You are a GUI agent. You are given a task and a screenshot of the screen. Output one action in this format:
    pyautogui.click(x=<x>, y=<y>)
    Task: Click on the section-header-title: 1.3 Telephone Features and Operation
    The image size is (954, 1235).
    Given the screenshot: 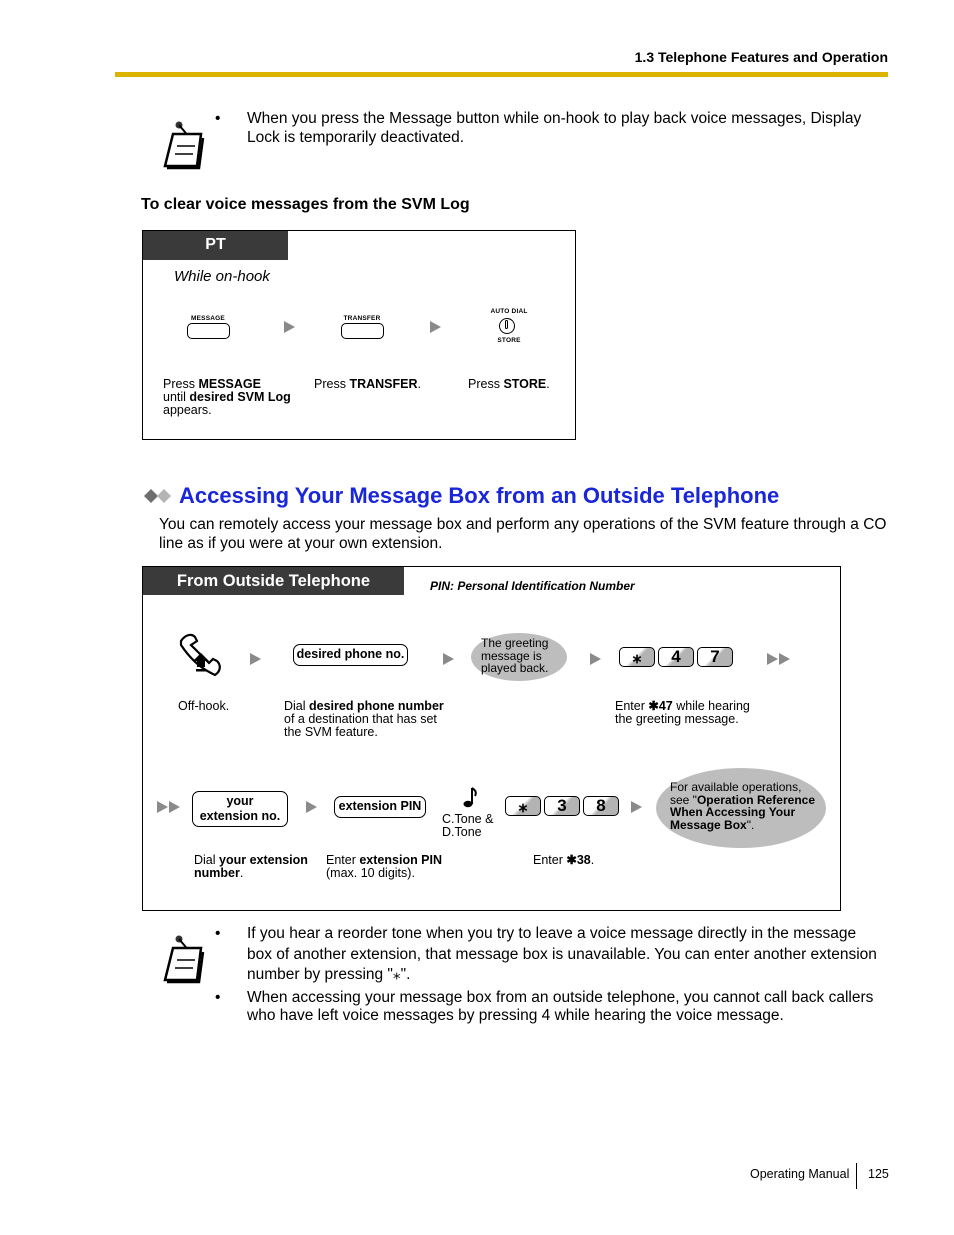 What is the action you would take?
    pyautogui.click(x=761, y=57)
    